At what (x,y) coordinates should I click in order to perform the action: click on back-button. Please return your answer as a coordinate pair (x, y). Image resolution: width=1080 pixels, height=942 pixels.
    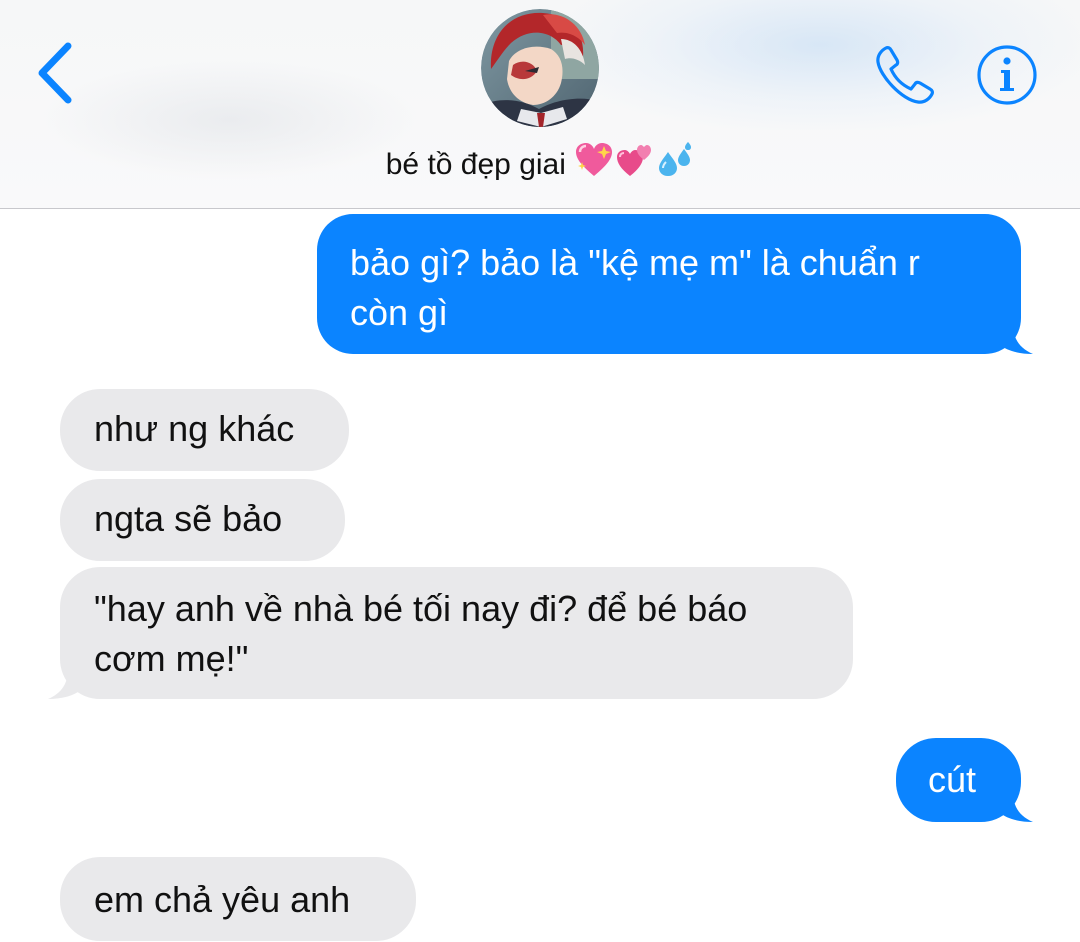
    Looking at the image, I should click on (58, 73).